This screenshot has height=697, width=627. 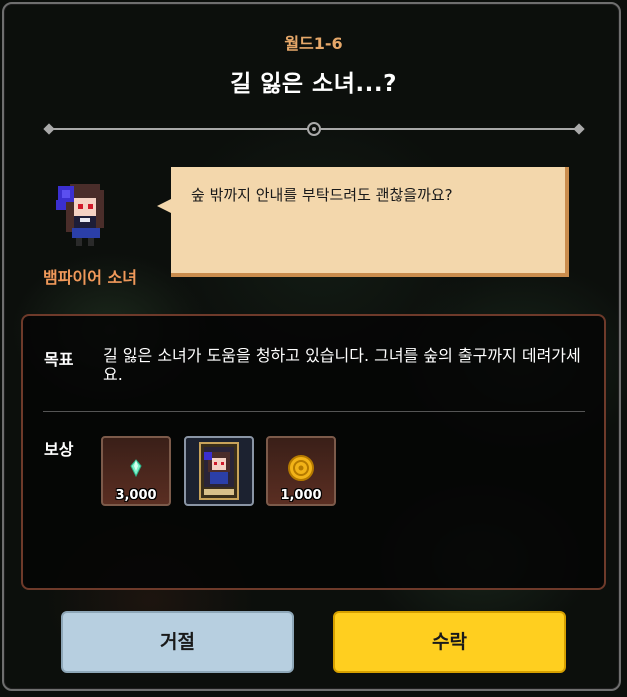 I want to click on reward-gold-coin: 1,000, so click(x=301, y=471).